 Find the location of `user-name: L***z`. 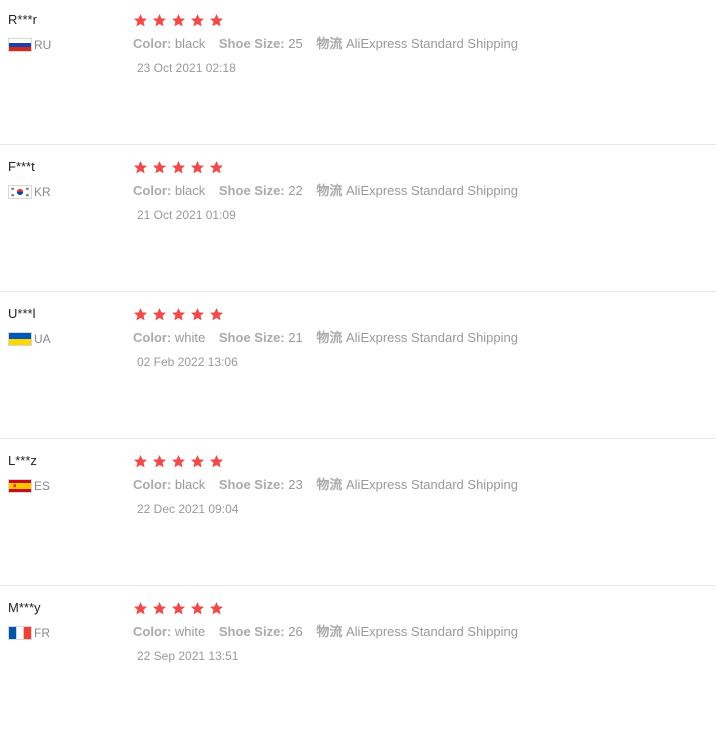

user-name: L***z is located at coordinates (22, 460).